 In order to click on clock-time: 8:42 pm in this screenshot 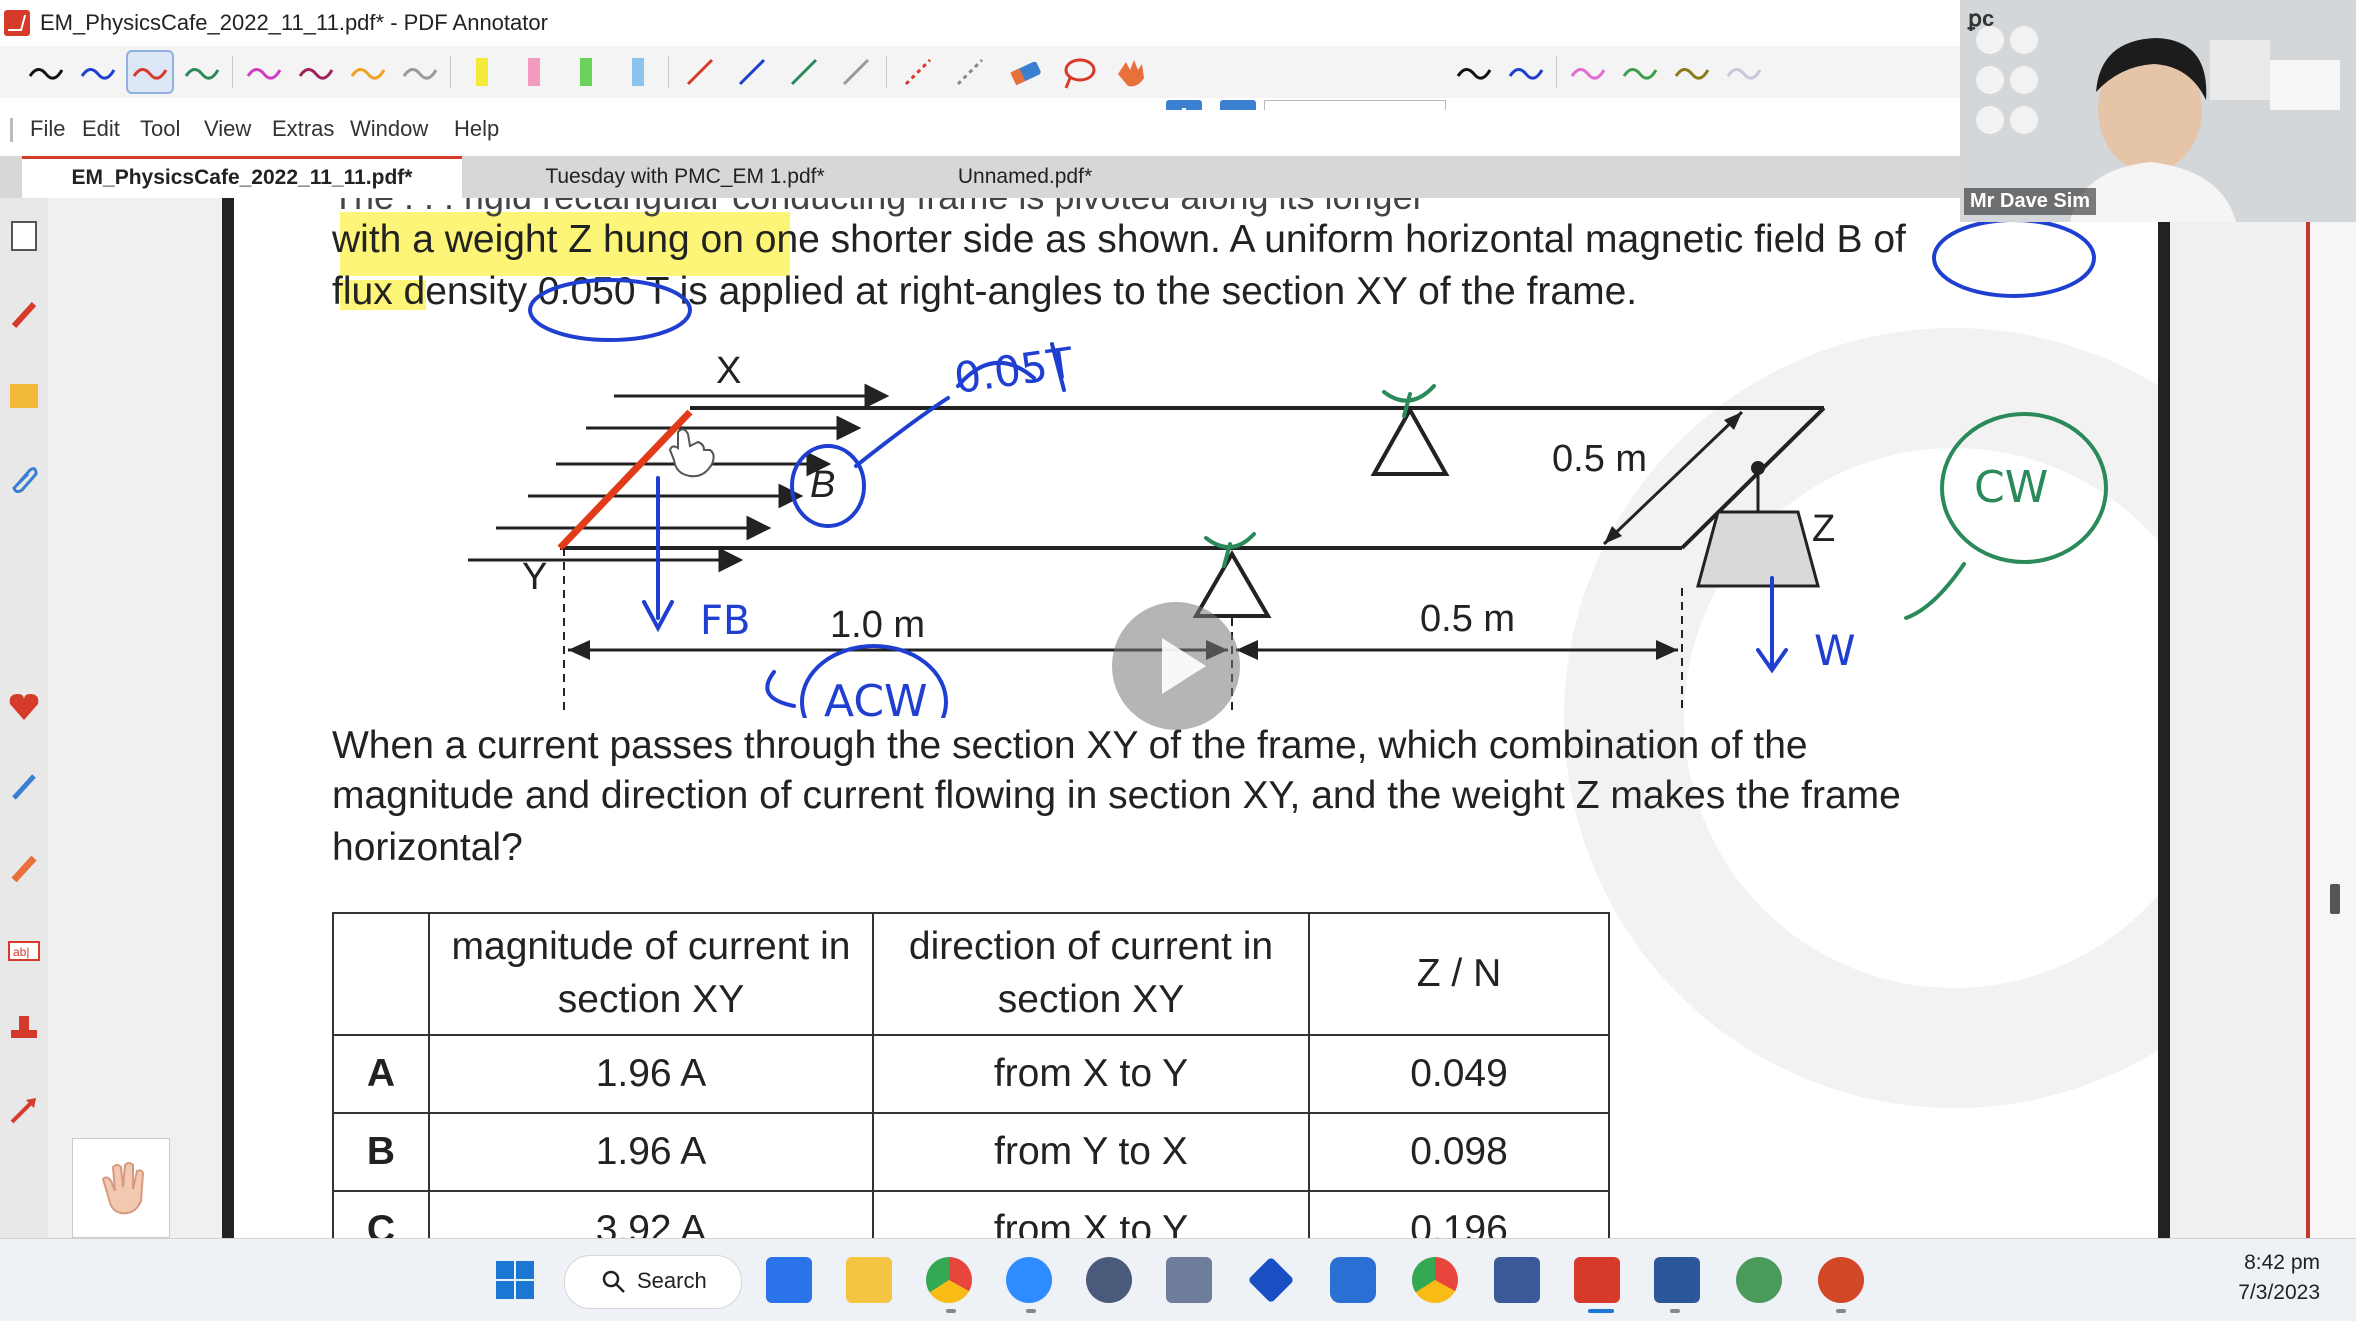, I will do `click(2278, 1263)`.